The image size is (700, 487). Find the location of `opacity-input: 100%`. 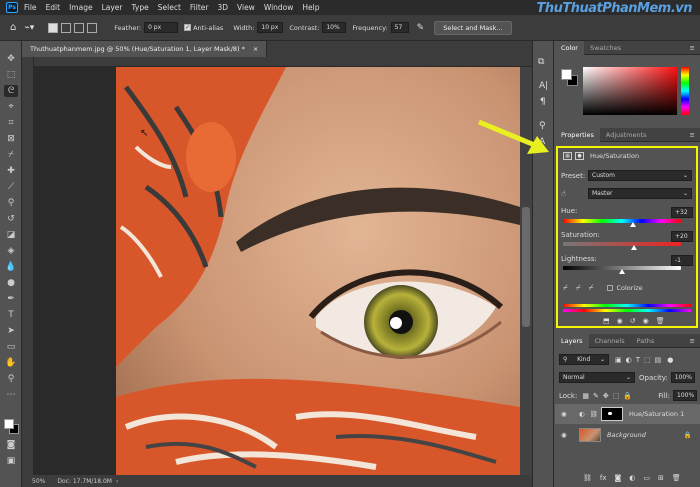

opacity-input: 100% is located at coordinates (682, 377).